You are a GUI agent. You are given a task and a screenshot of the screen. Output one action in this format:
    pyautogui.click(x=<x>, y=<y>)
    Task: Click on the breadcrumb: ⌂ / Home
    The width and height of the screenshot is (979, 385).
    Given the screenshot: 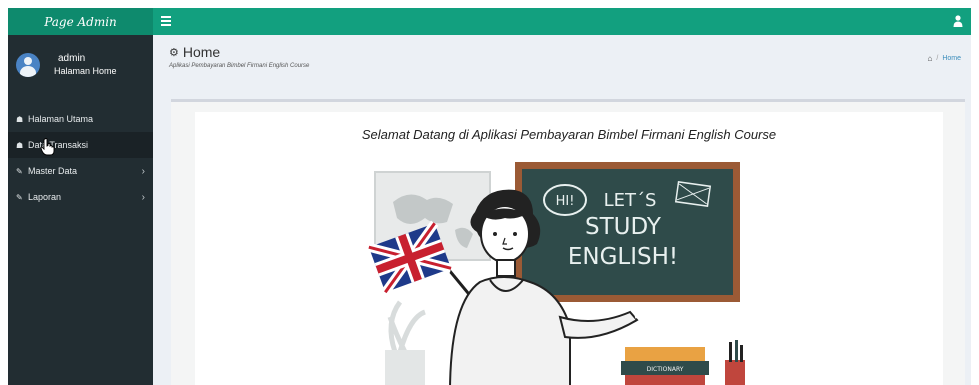 What is the action you would take?
    pyautogui.click(x=944, y=58)
    